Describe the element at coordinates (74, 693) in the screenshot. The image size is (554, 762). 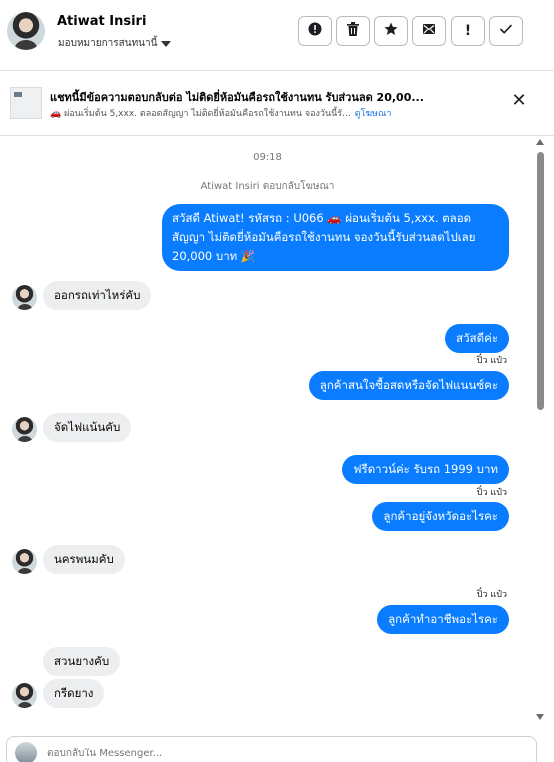
I see `message-incoming: กรีดยาง` at that location.